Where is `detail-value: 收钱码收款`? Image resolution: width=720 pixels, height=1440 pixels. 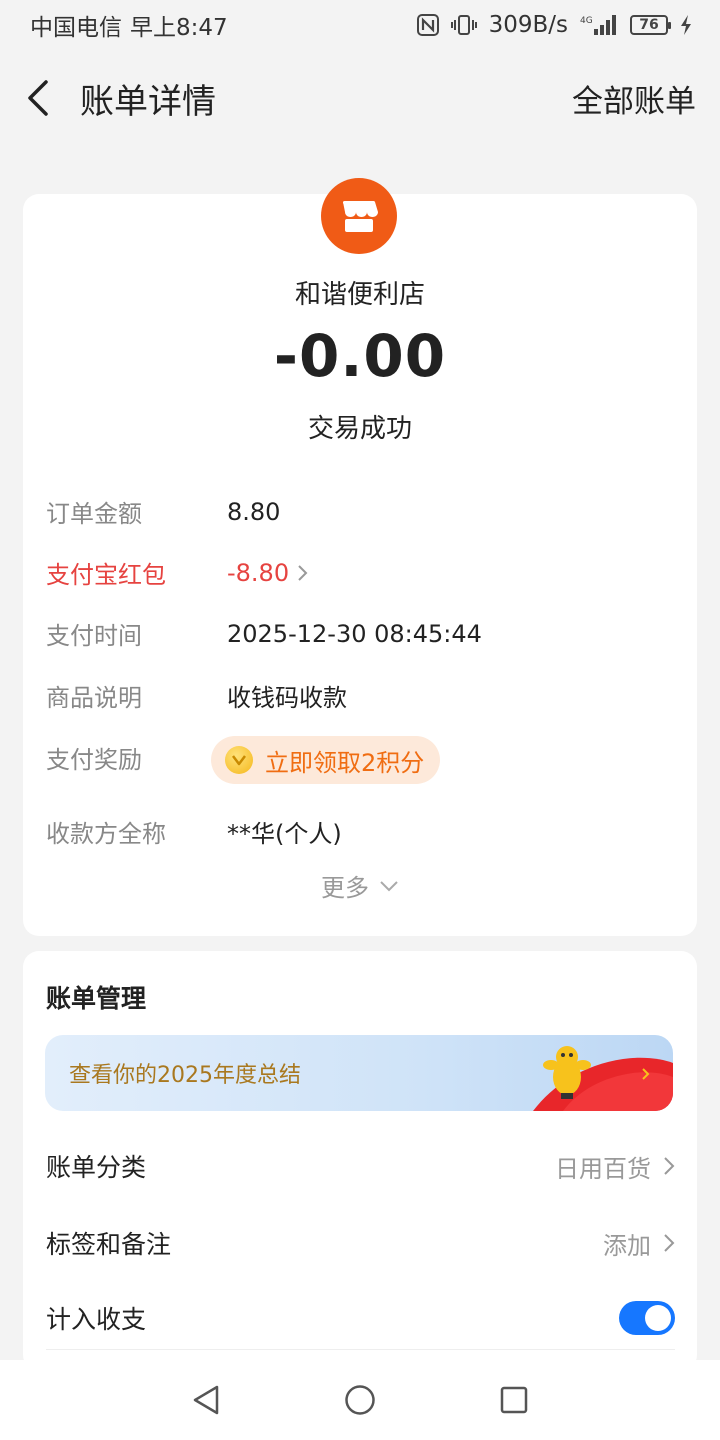 detail-value: 收钱码收款 is located at coordinates (287, 698).